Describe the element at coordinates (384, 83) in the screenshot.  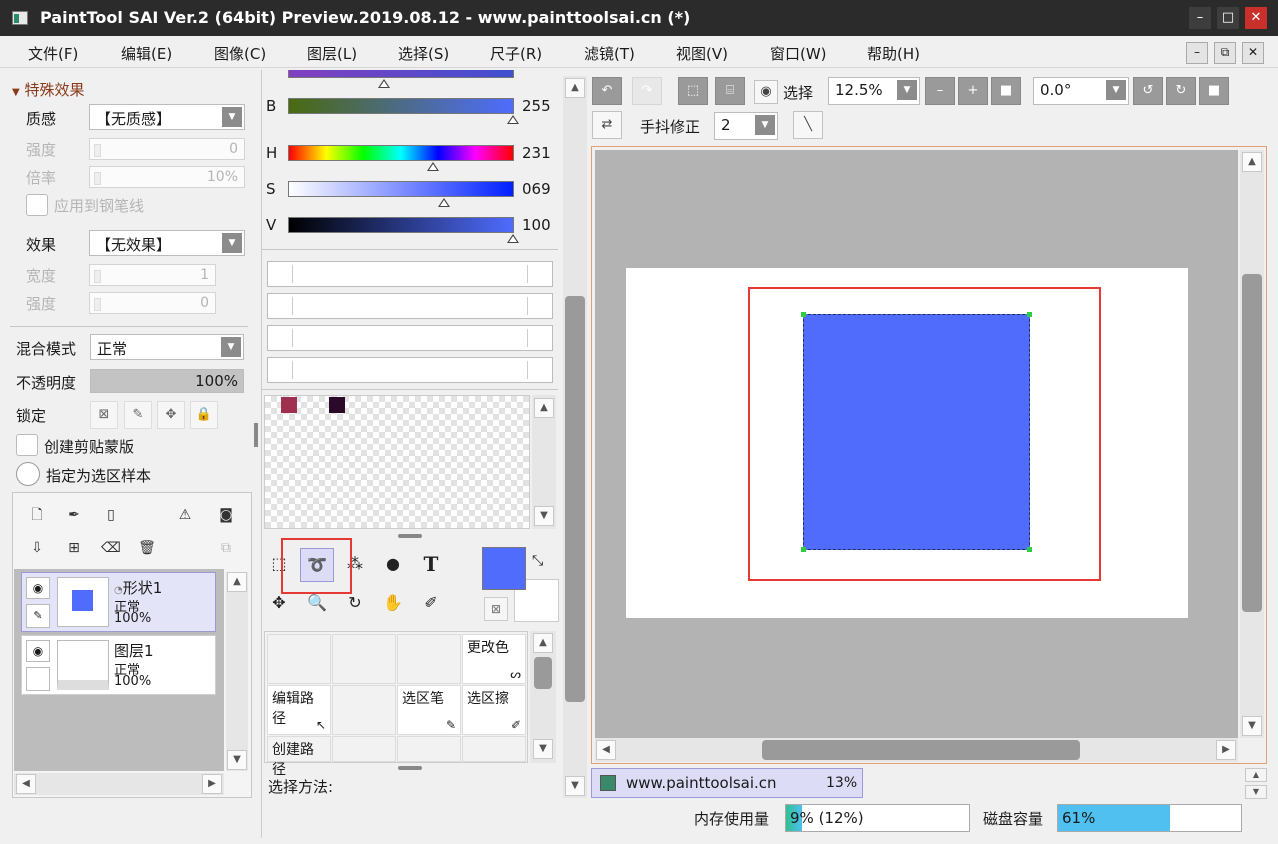
I see `slider-marker` at that location.